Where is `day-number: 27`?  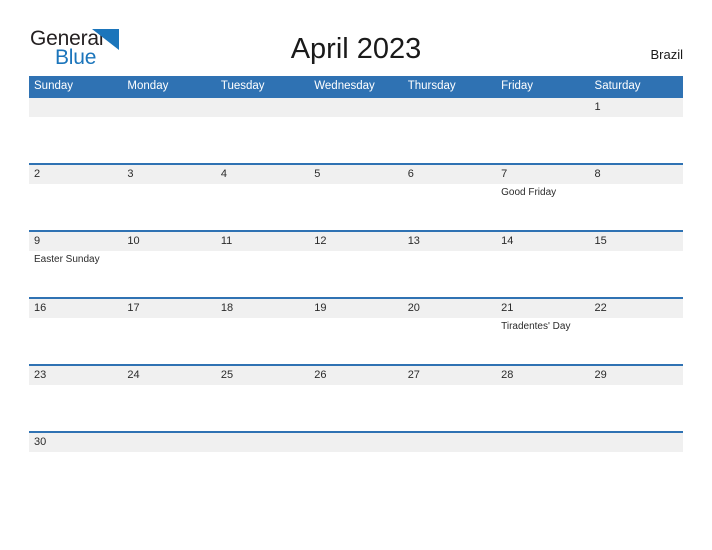 day-number: 27 is located at coordinates (449, 375).